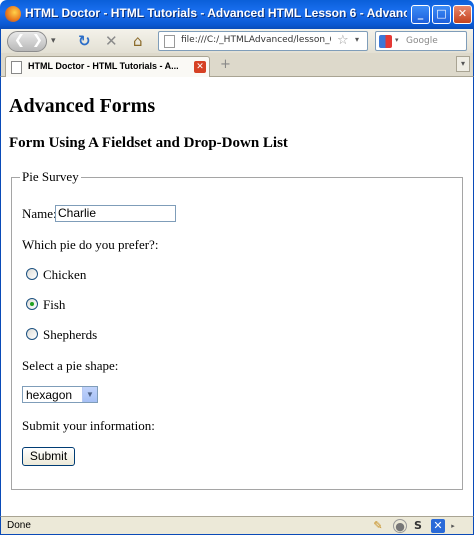 The image size is (474, 535). Describe the element at coordinates (237, 525) in the screenshot. I see `status-bar: Done ✎ ● S ✕ ▸` at that location.